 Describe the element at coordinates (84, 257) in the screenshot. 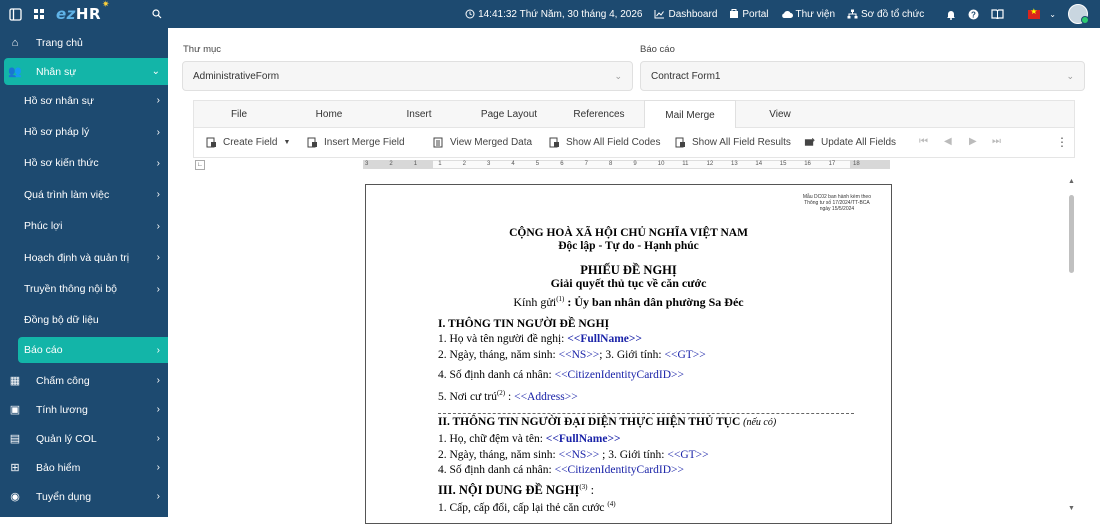

I see `sidebar-item-planning: Hoạch định và quản trị ›` at that location.